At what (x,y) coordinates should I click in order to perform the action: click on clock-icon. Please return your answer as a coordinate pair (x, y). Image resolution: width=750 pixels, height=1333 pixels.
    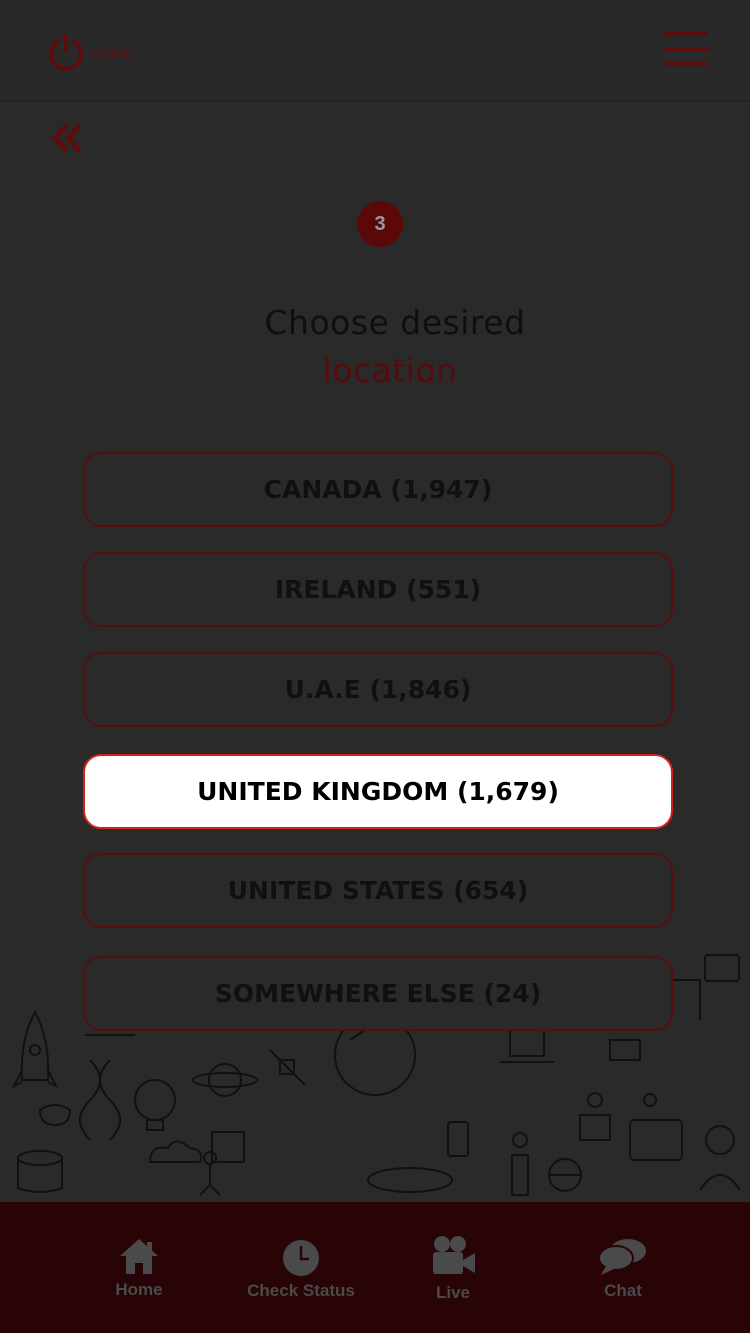
    Looking at the image, I should click on (301, 1258).